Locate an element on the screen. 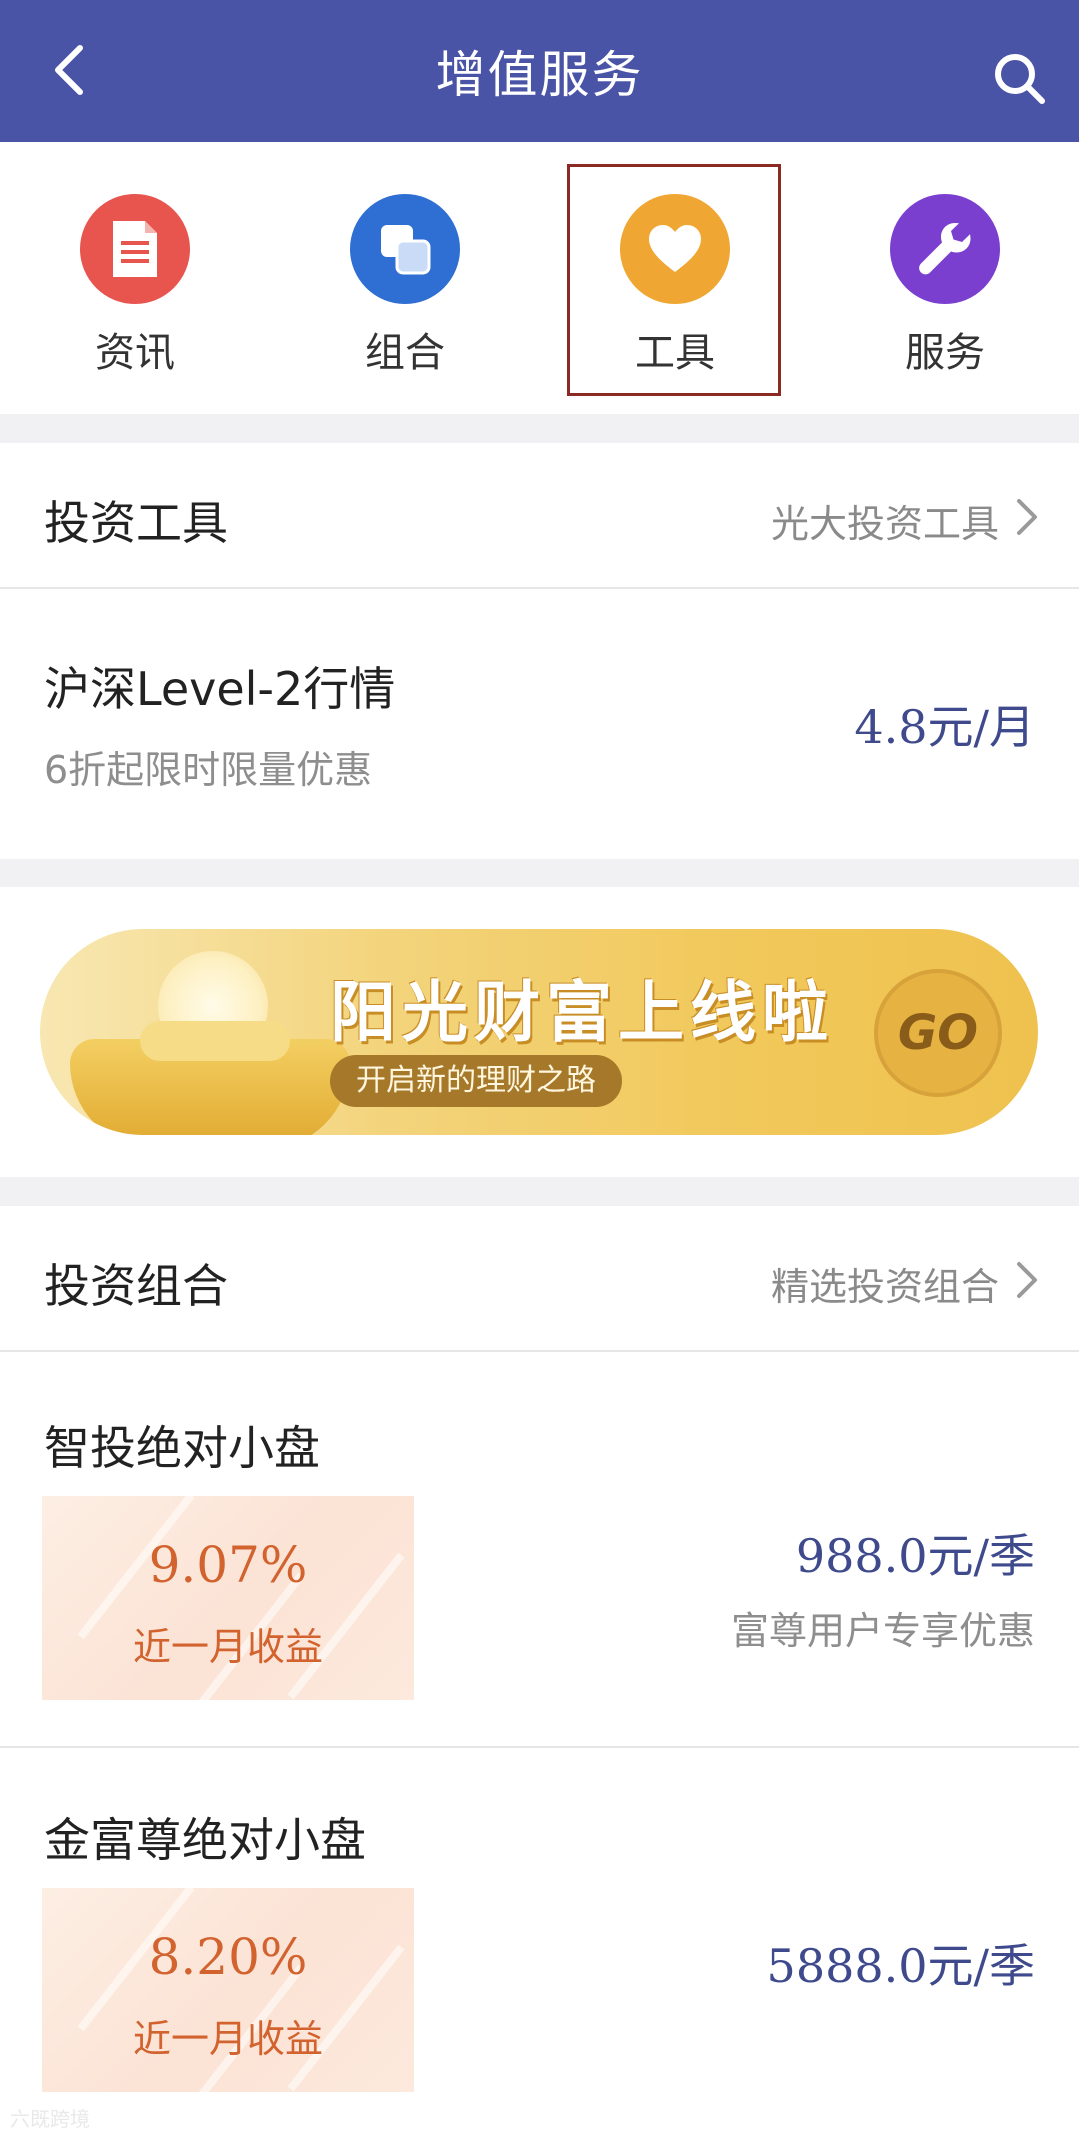  item-price: 5888.0元/季 is located at coordinates (900, 1966).